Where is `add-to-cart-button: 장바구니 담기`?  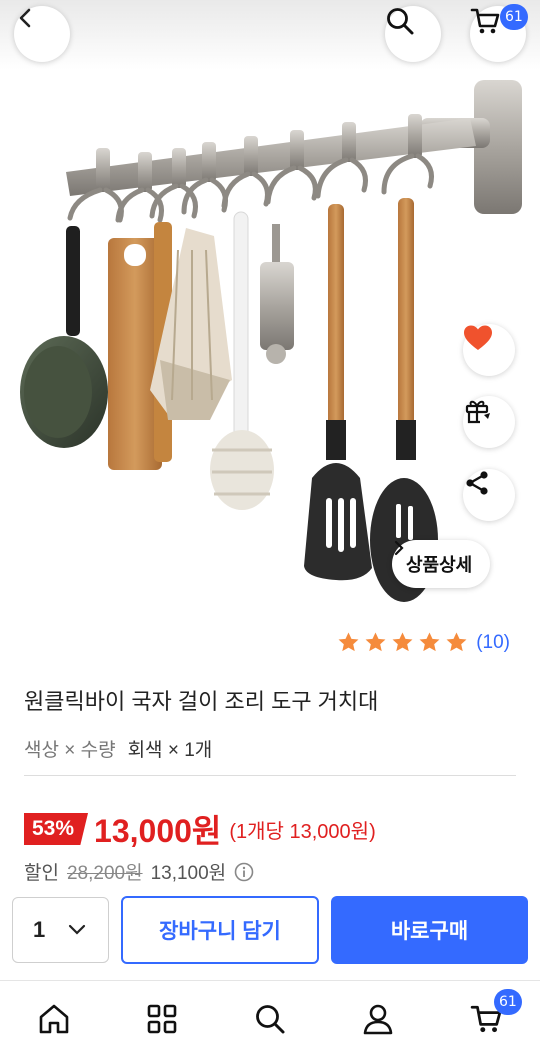
add-to-cart-button: 장바구니 담기 is located at coordinates (220, 930).